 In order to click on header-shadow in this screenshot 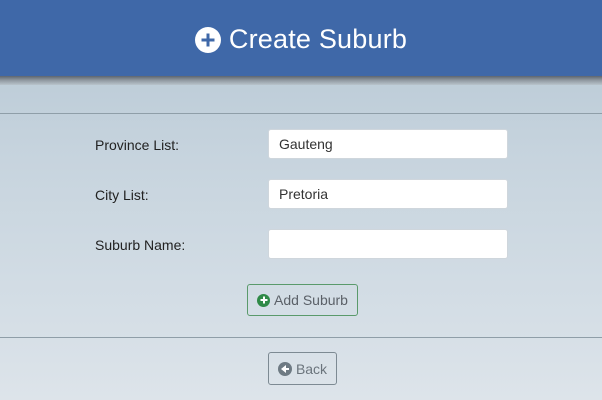, I will do `click(301, 80)`.